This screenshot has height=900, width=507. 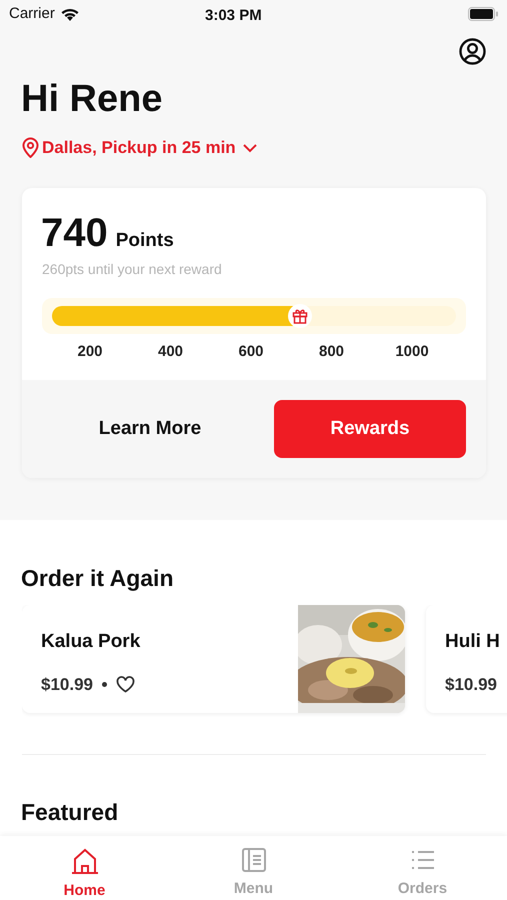 What do you see at coordinates (90, 642) in the screenshot?
I see `product-name: Kalua Pork` at bounding box center [90, 642].